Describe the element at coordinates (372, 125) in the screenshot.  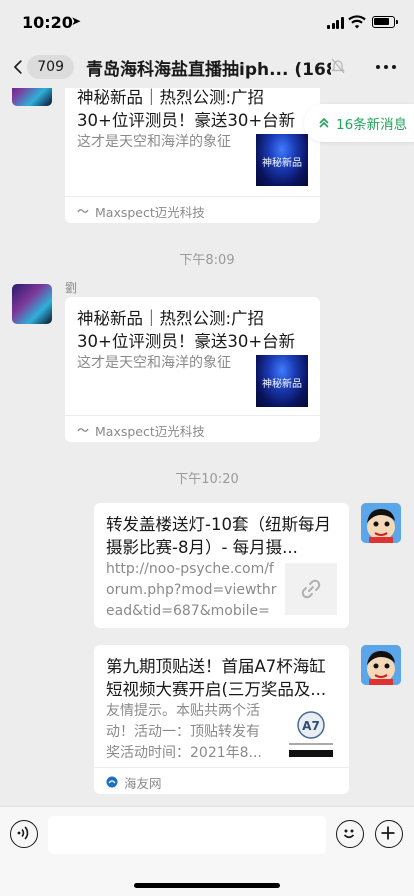
I see `new-messages-label: 16条新消息` at that location.